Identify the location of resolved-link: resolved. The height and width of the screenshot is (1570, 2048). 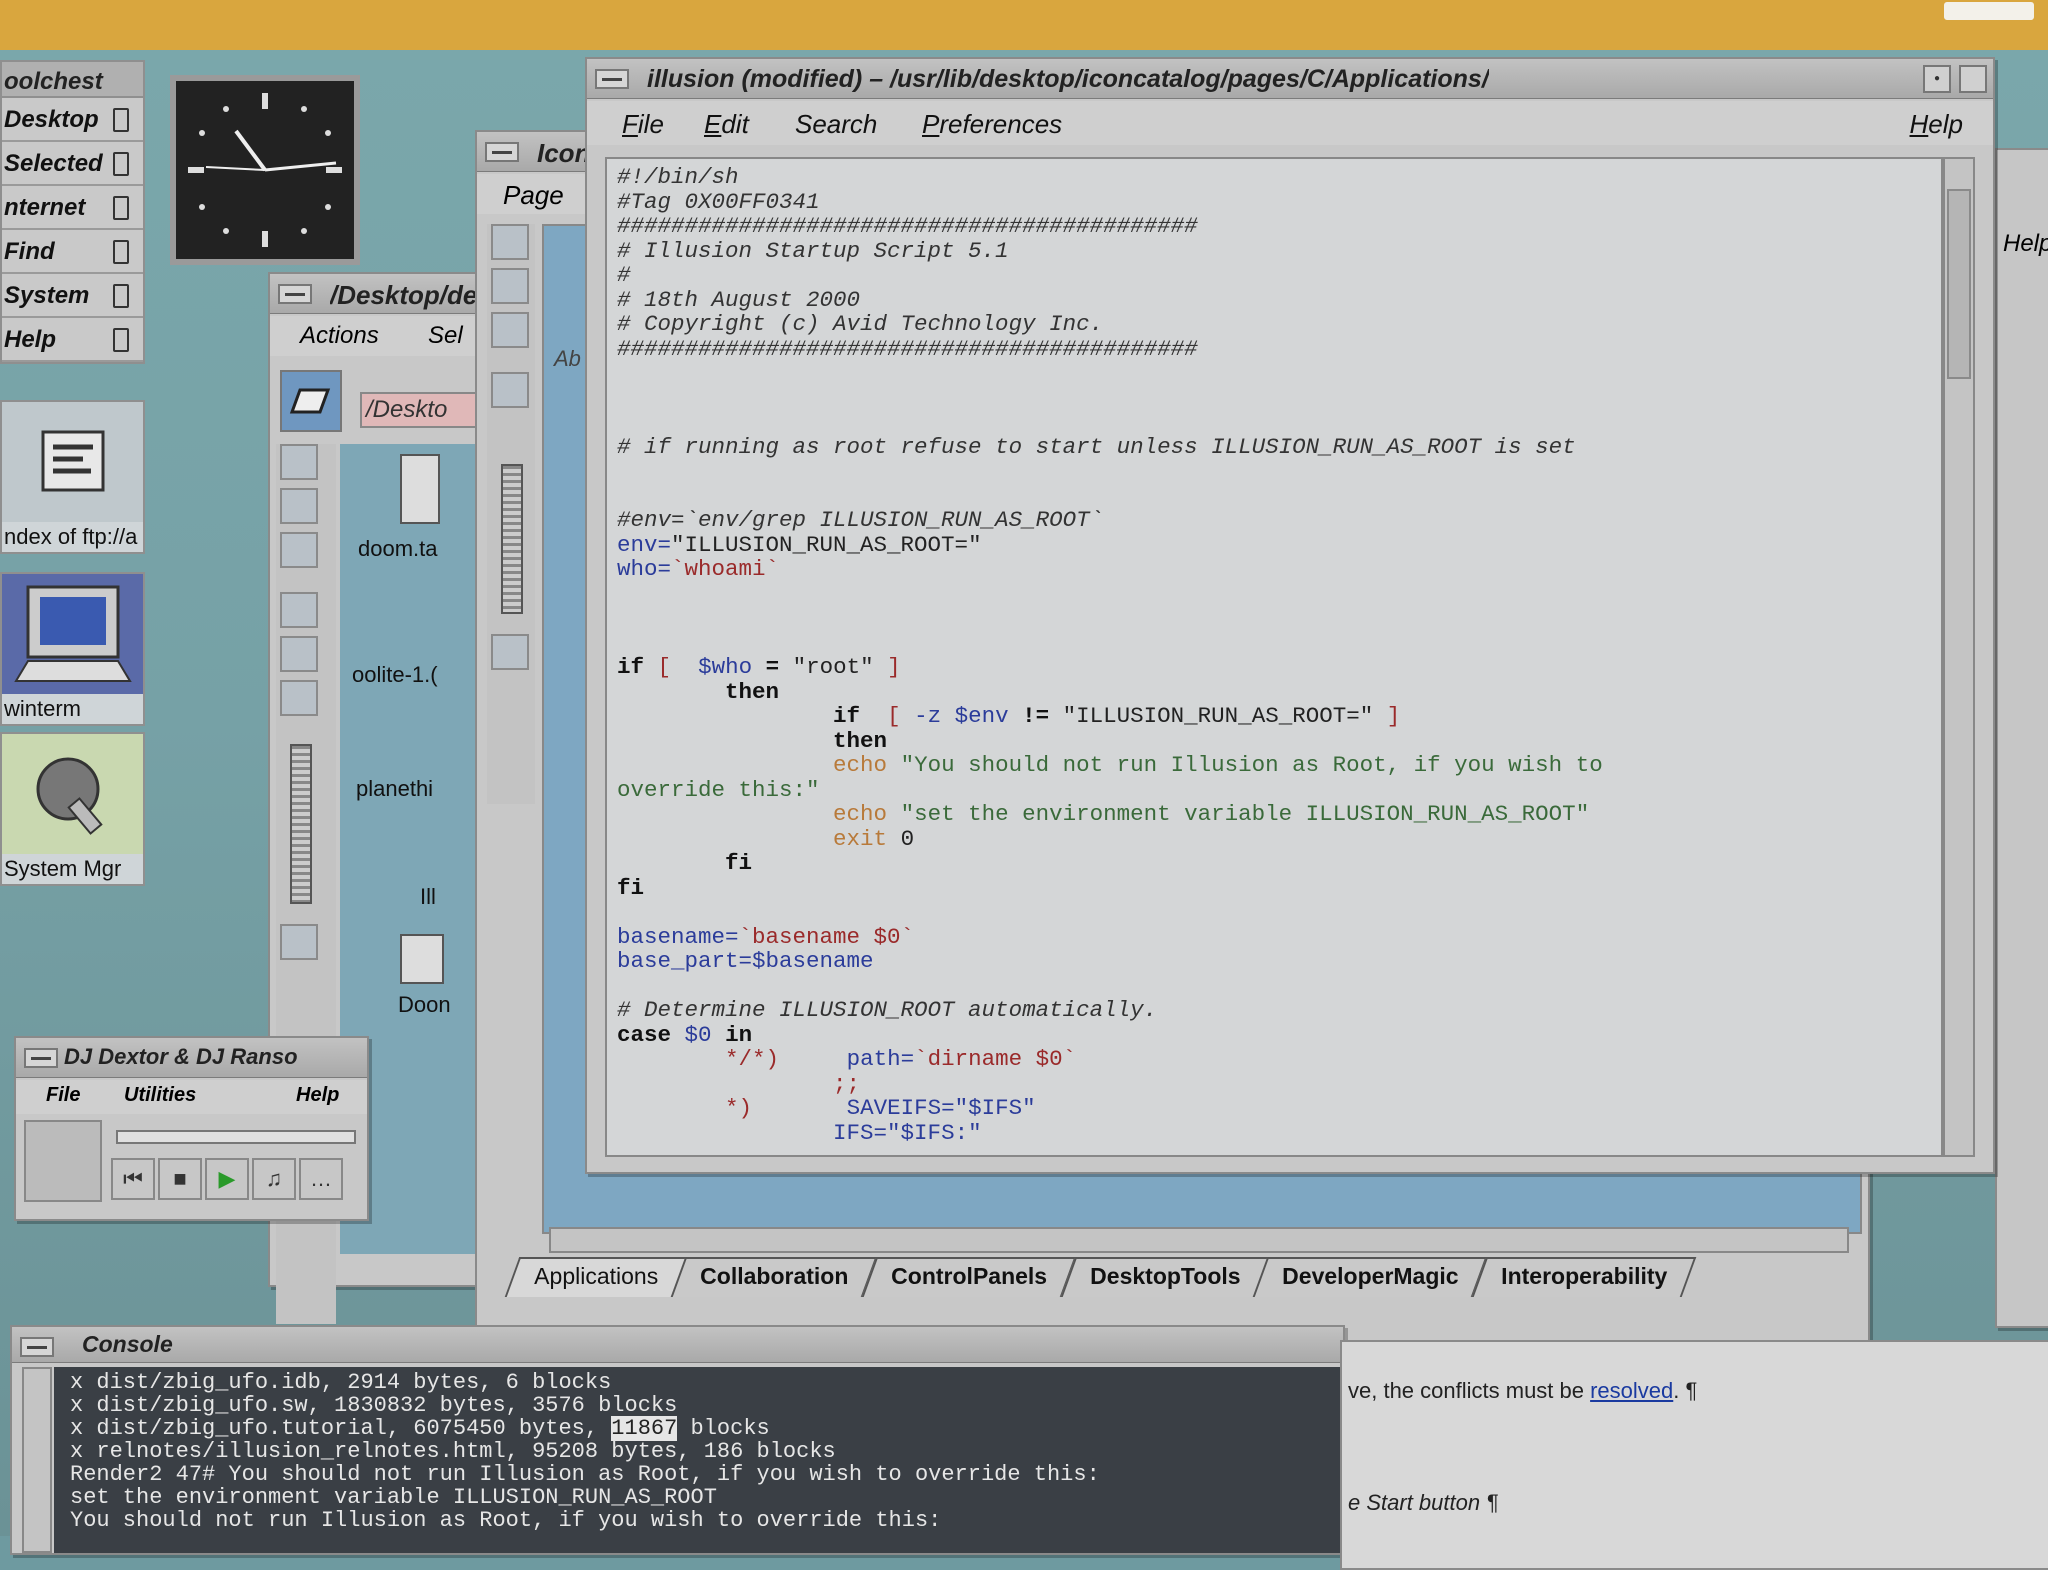
(1631, 1390).